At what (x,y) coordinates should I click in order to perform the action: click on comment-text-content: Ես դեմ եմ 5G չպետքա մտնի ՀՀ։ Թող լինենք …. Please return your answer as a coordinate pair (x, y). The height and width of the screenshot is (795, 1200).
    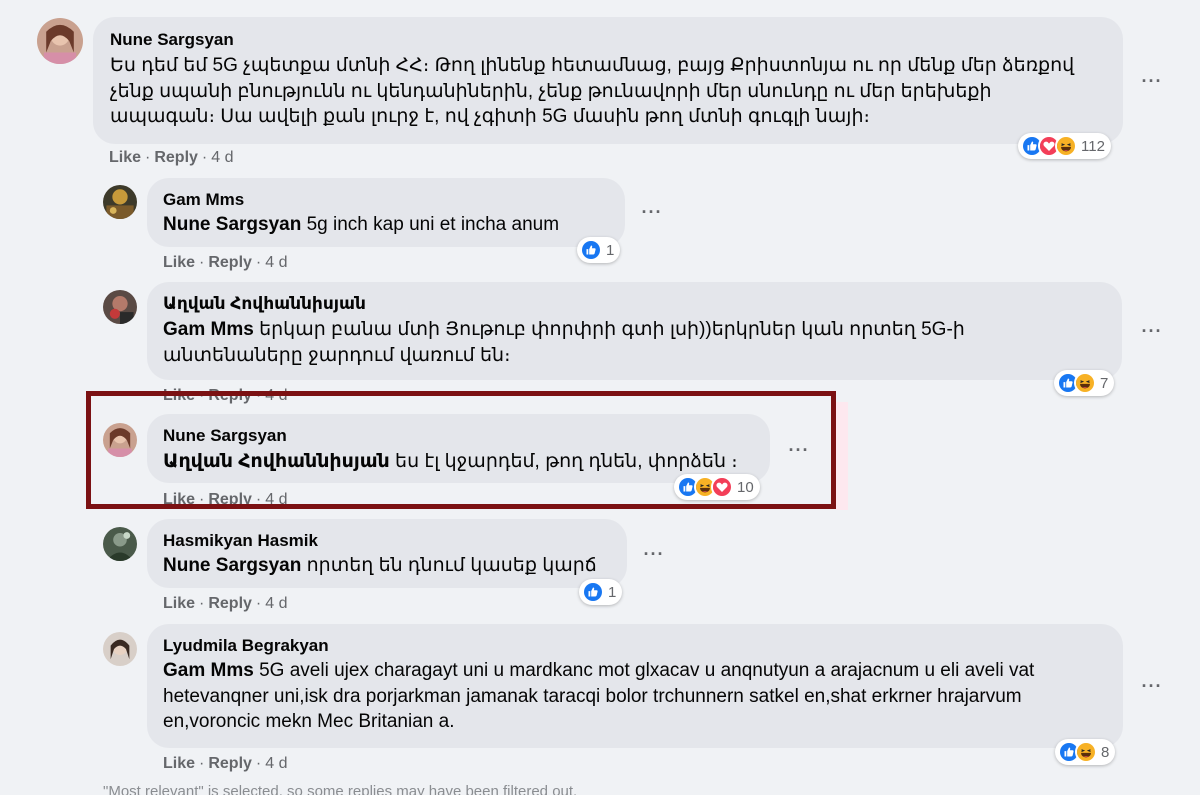
    Looking at the image, I should click on (592, 91).